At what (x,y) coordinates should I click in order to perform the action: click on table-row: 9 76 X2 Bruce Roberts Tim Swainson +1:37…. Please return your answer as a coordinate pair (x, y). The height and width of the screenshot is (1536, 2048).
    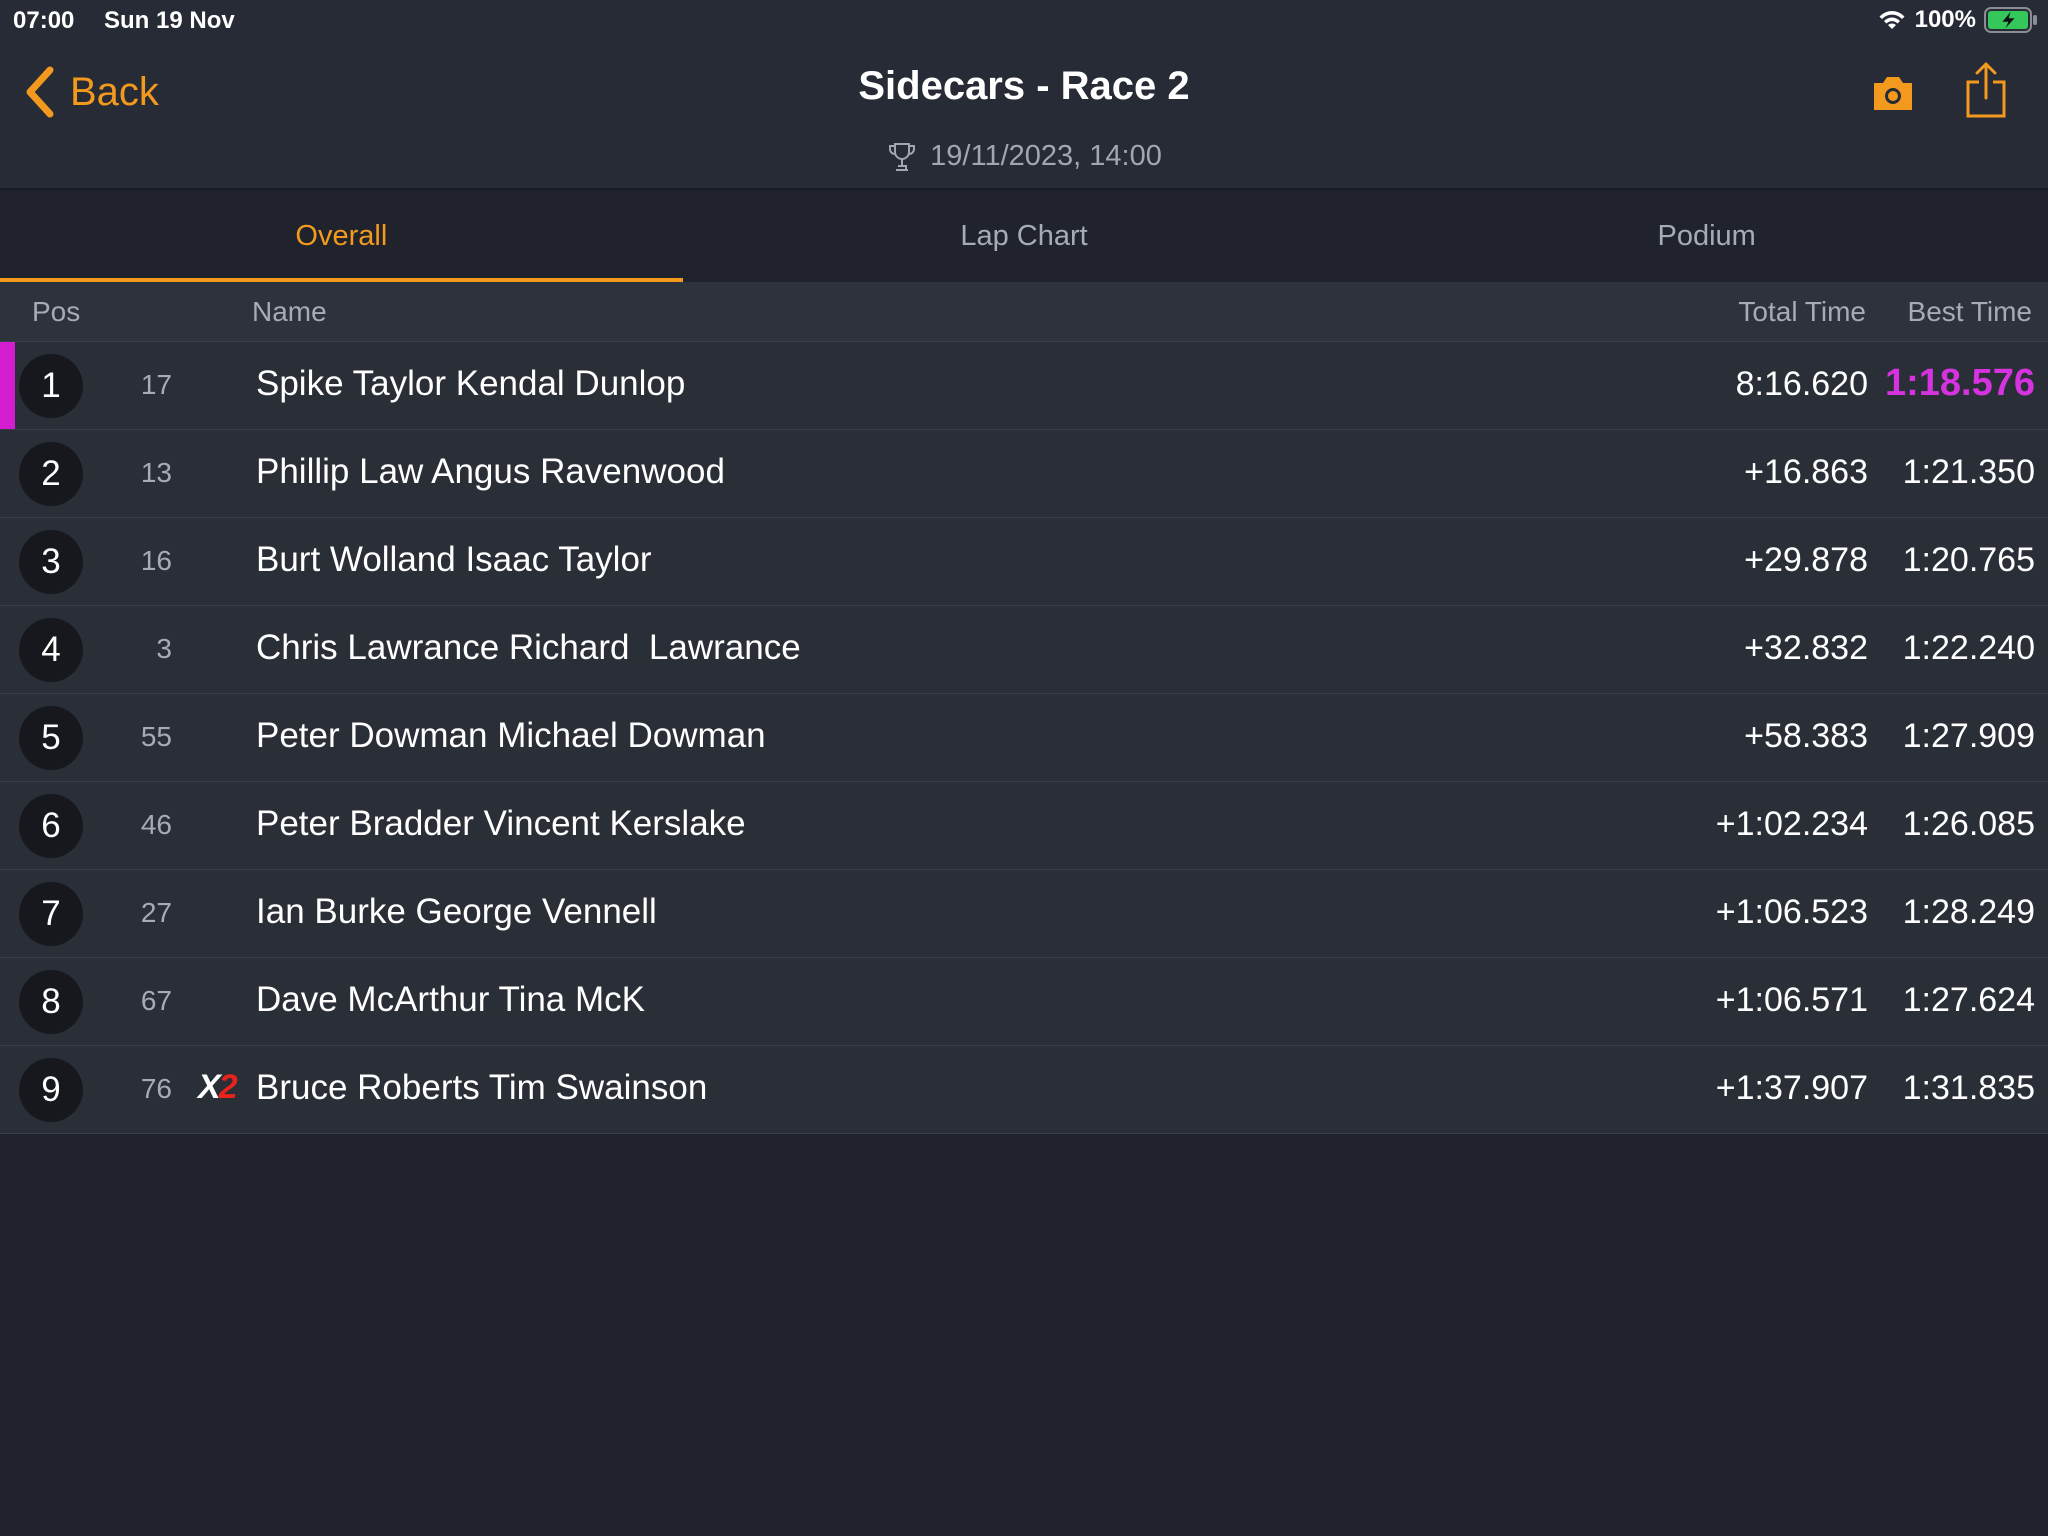
    Looking at the image, I should click on (1024, 1090).